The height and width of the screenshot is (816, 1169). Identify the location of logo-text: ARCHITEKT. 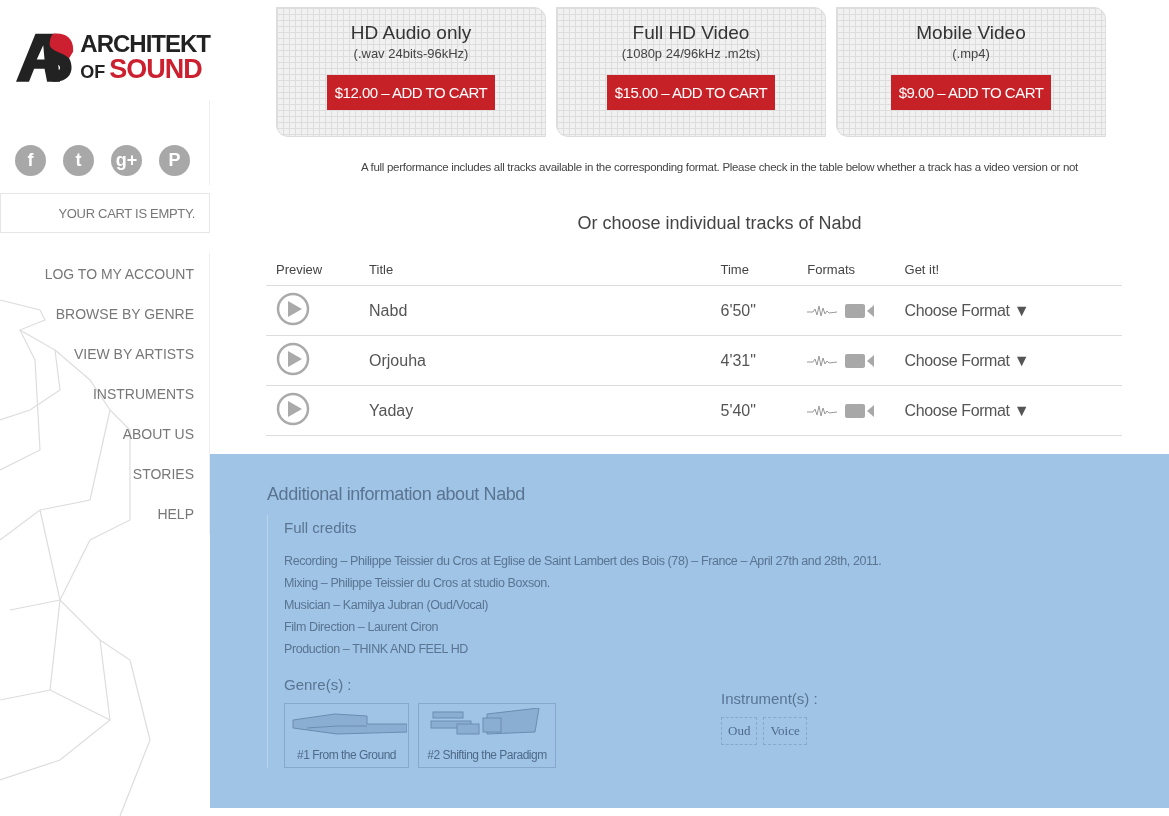
(145, 43).